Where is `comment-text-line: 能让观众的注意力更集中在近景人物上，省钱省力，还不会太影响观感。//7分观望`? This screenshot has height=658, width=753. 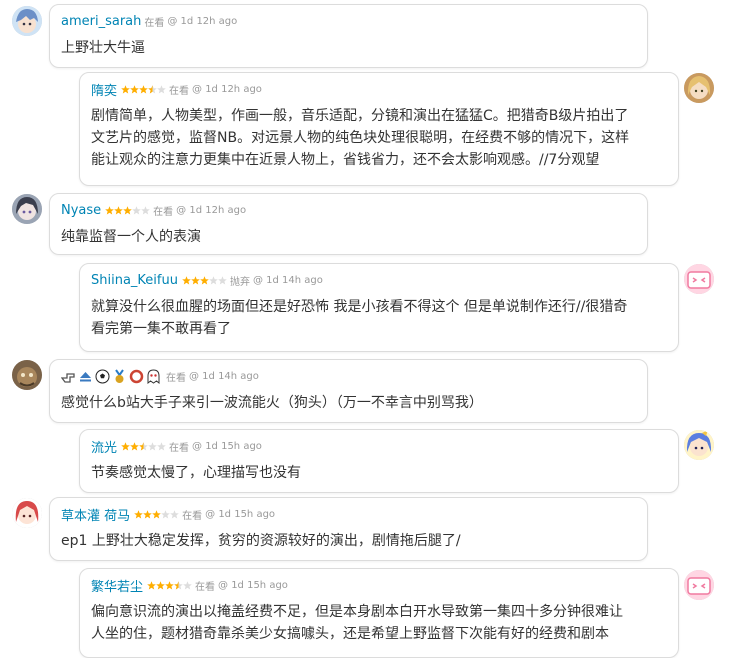
comment-text-line: 能让观众的注意力更集中在近景人物上，省钱省力，还不会太影响观感。//7分观望 is located at coordinates (345, 160).